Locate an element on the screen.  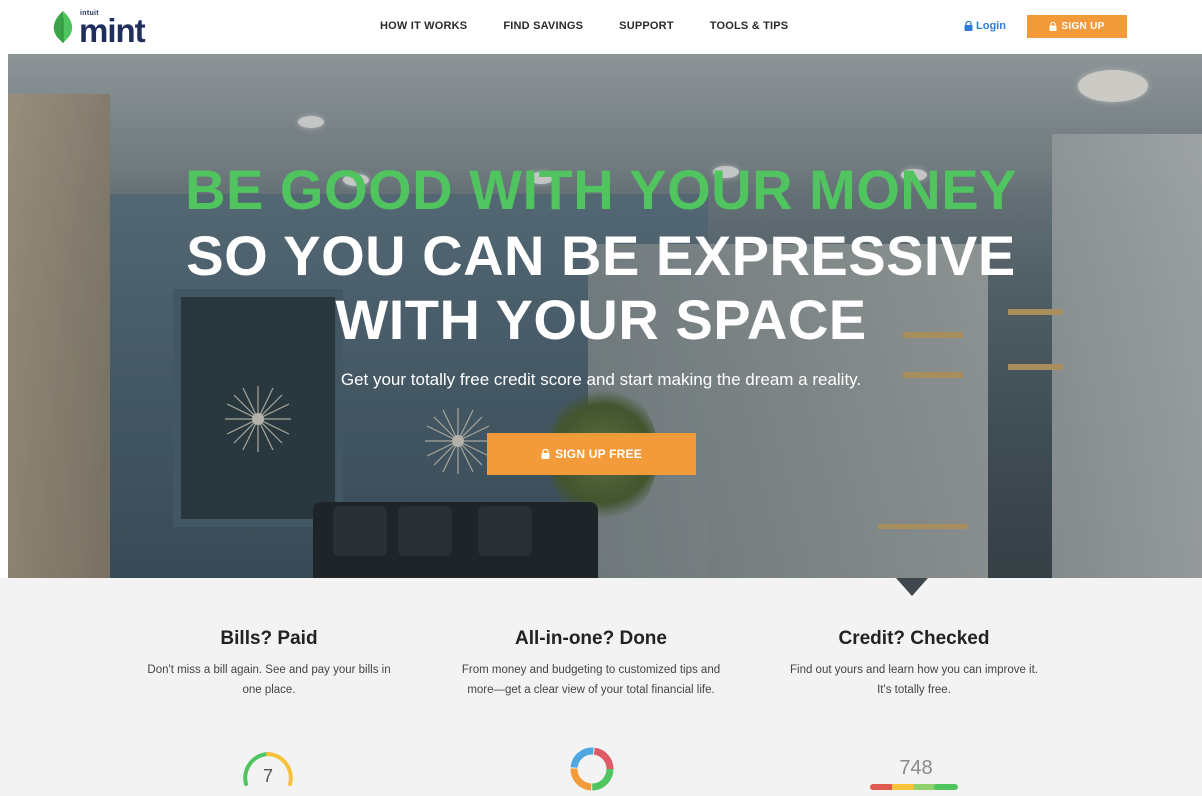
nav-link-support: SUPPORT is located at coordinates (646, 26).